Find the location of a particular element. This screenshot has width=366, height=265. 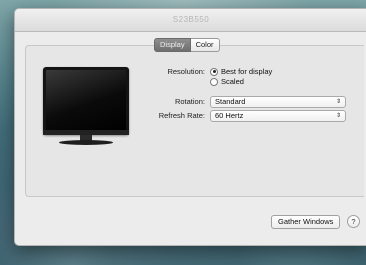

tab-display: Display is located at coordinates (172, 45).